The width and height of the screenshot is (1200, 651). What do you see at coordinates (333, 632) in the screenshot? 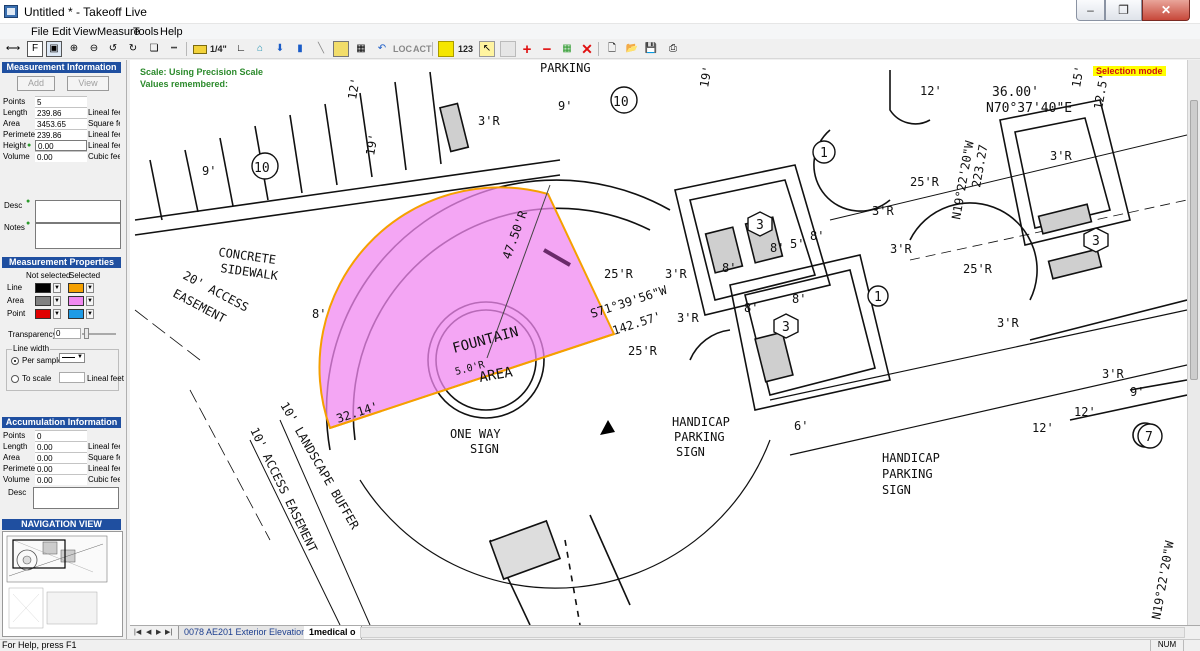
I see `sheet-tab-medical: 1medical o` at bounding box center [333, 632].